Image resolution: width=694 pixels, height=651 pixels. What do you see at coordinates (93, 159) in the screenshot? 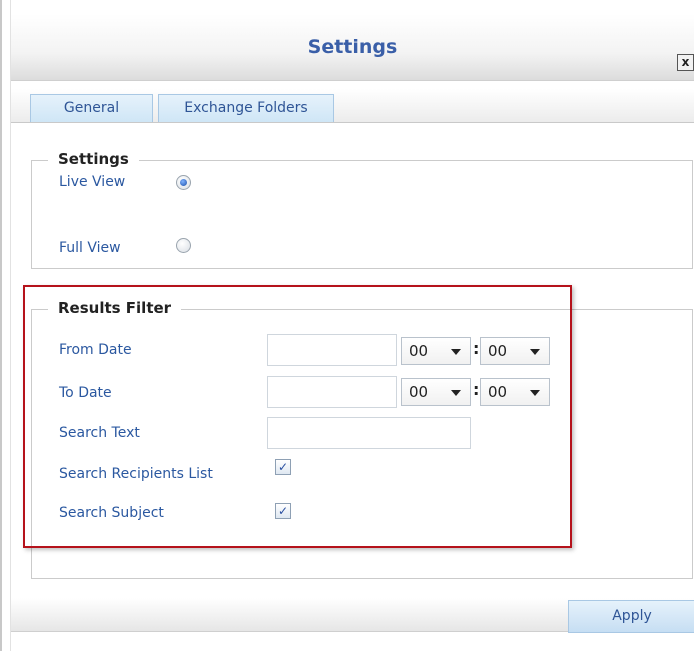
I see `settings-group-legend: Settings` at bounding box center [93, 159].